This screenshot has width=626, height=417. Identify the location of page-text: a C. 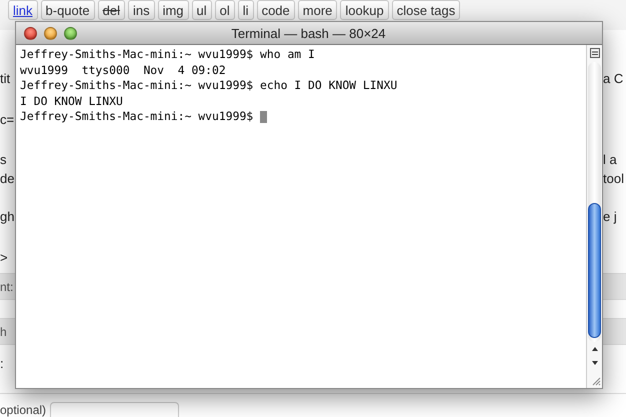
(613, 78).